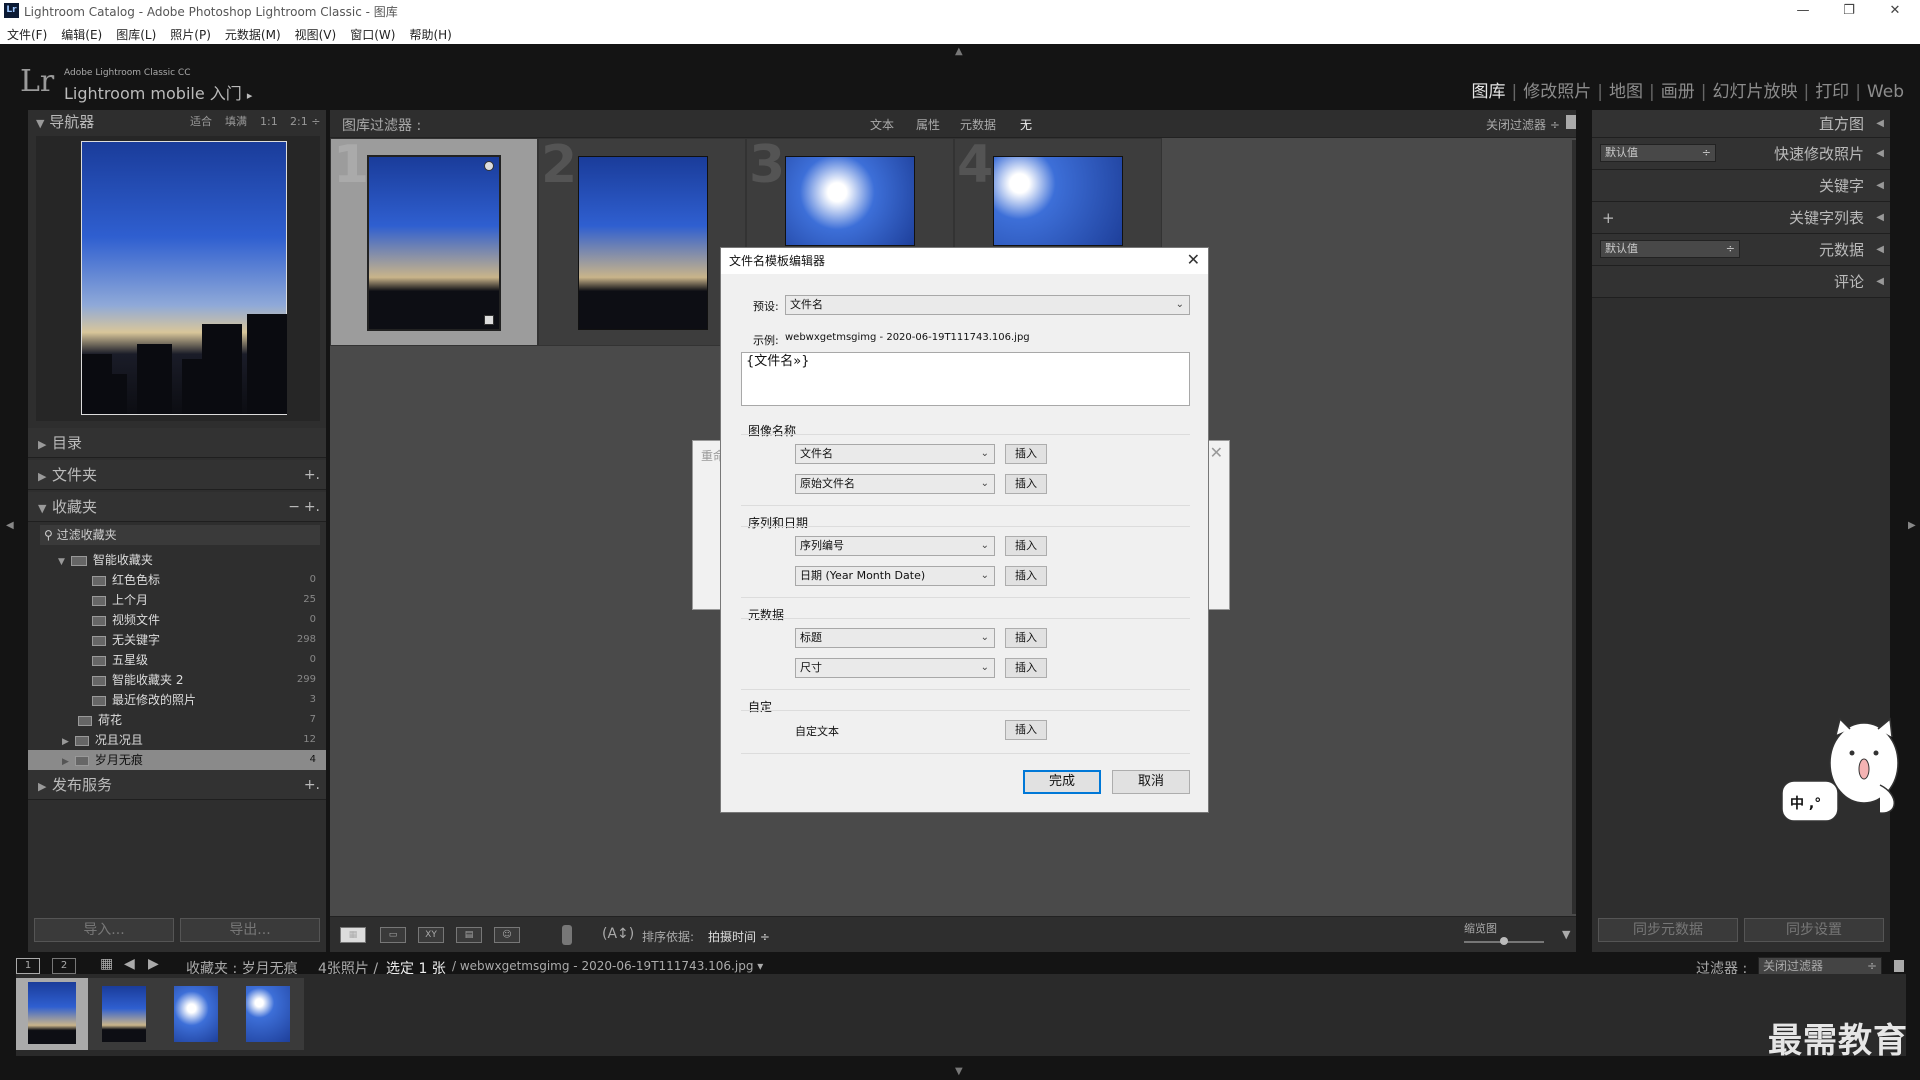 This screenshot has height=1080, width=1920. What do you see at coordinates (129, 964) in the screenshot?
I see `back-arrow-icon: ◀` at bounding box center [129, 964].